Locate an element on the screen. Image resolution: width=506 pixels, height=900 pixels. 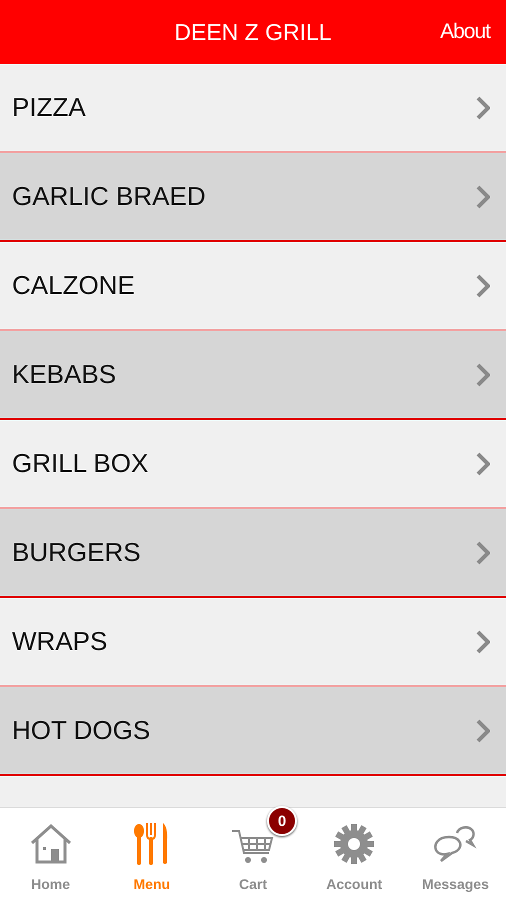
chat-bubbles-icon is located at coordinates (455, 844).